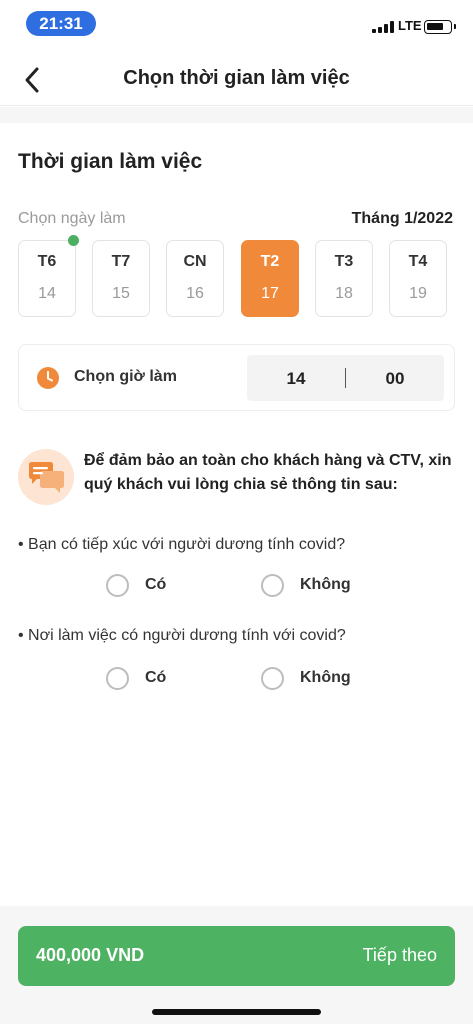 This screenshot has height=1024, width=473. I want to click on next-label: Tiếp theo, so click(399, 955).